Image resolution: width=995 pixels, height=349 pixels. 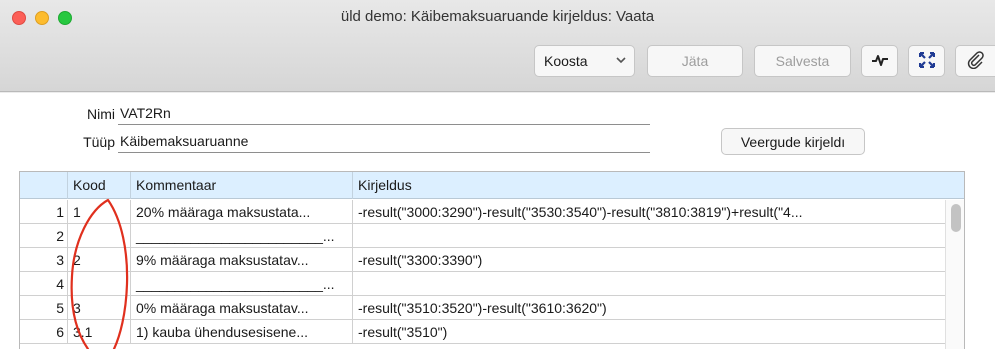 I want to click on tuup-label: Tüüp, so click(x=99, y=142).